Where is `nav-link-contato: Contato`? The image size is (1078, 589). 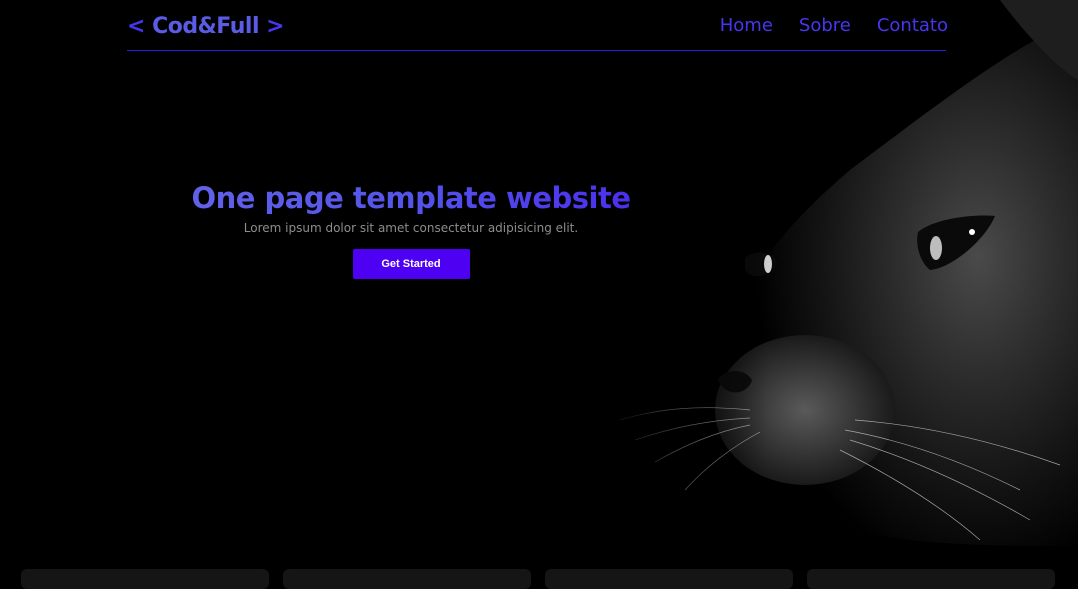 nav-link-contato: Contato is located at coordinates (912, 25).